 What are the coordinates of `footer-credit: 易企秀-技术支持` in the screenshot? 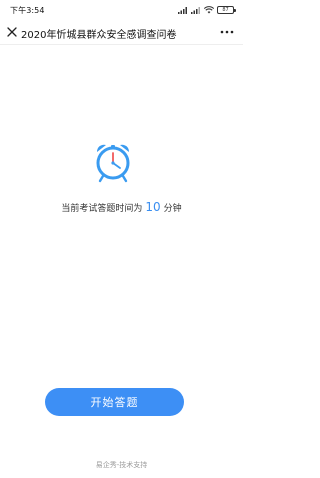 It's located at (121, 465).